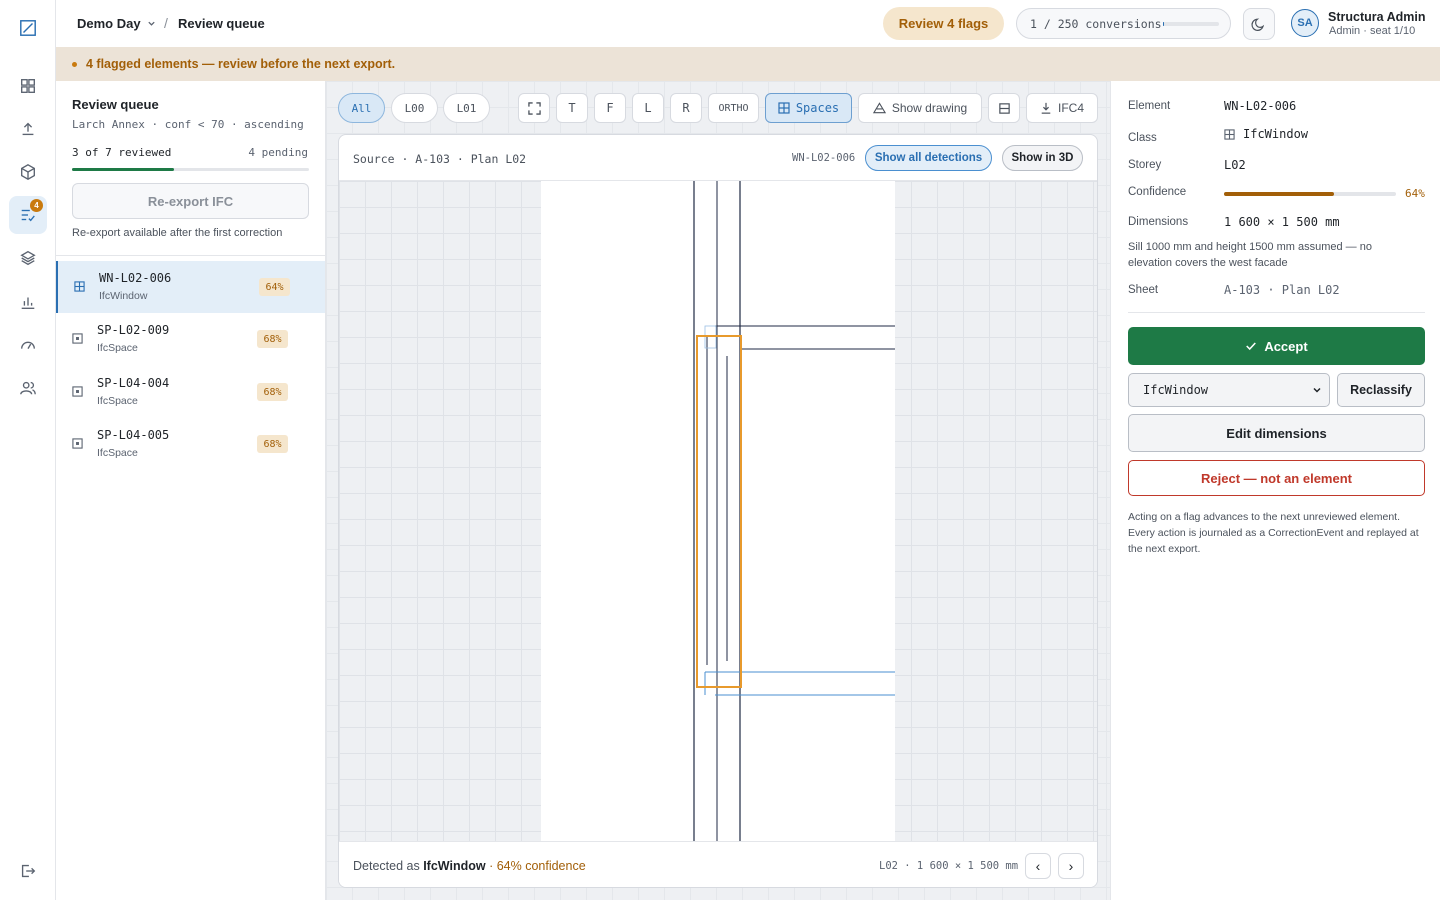  I want to click on expand-icon, so click(534, 108).